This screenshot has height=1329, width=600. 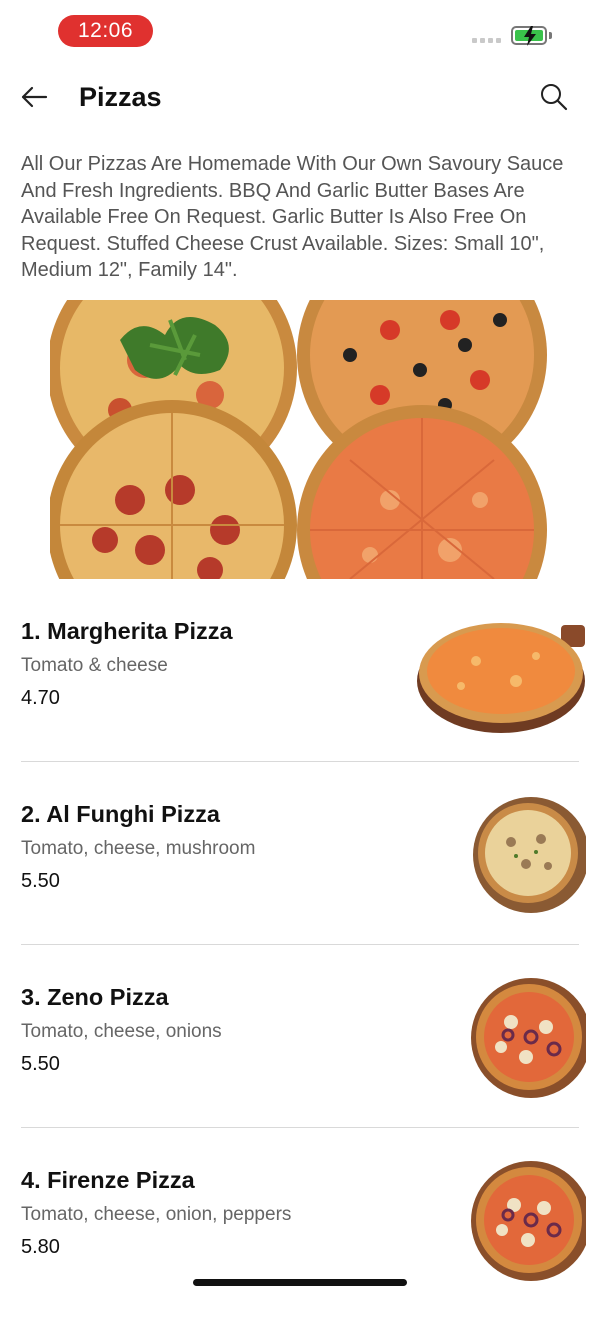 I want to click on menu-item-description: Tomato & cheese, so click(x=94, y=665).